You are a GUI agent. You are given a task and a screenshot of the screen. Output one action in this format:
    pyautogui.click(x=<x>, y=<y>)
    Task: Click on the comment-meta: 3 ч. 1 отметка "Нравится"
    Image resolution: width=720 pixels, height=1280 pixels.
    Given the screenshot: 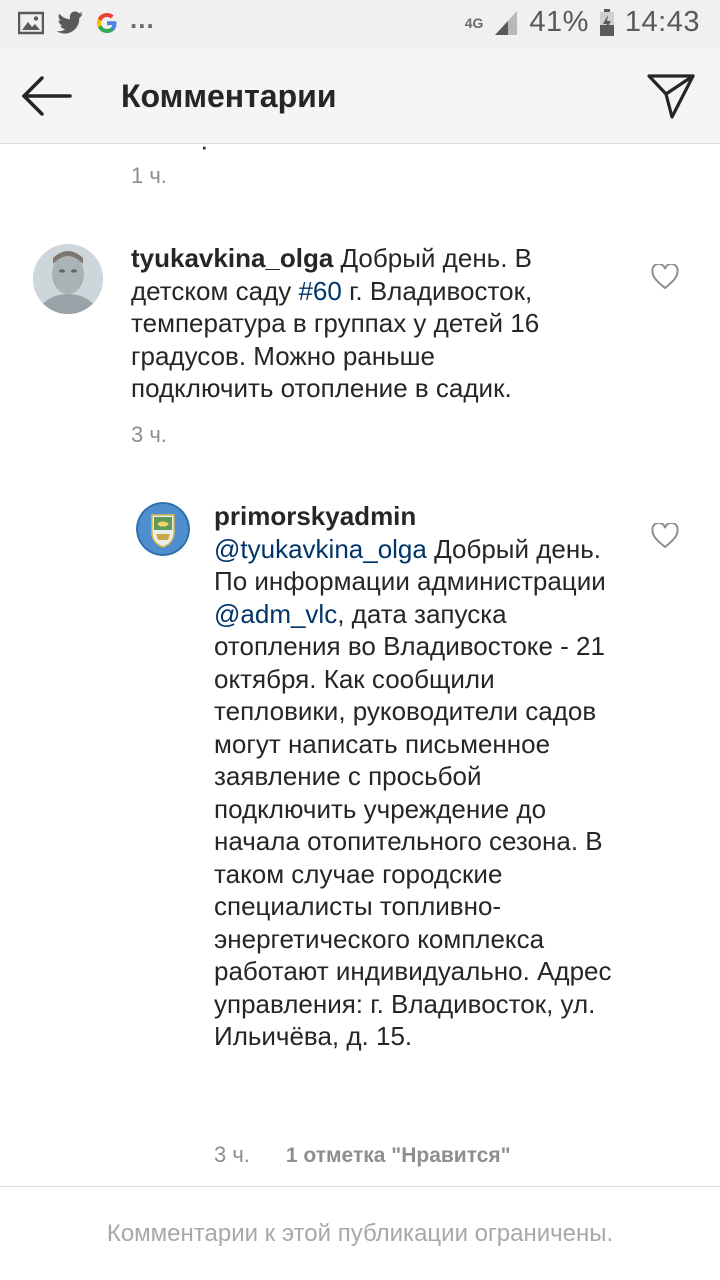 What is the action you would take?
    pyautogui.click(x=362, y=1155)
    